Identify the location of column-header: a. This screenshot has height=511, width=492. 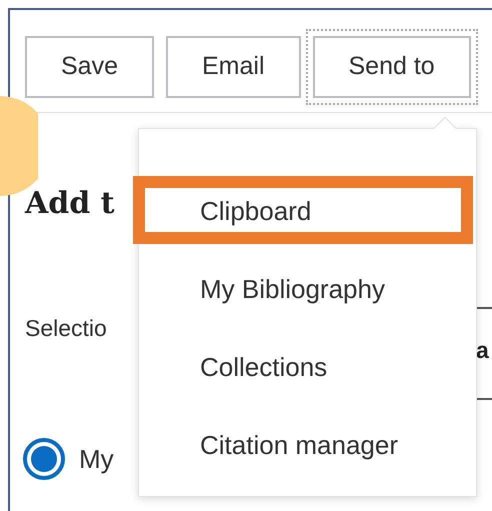
(482, 350).